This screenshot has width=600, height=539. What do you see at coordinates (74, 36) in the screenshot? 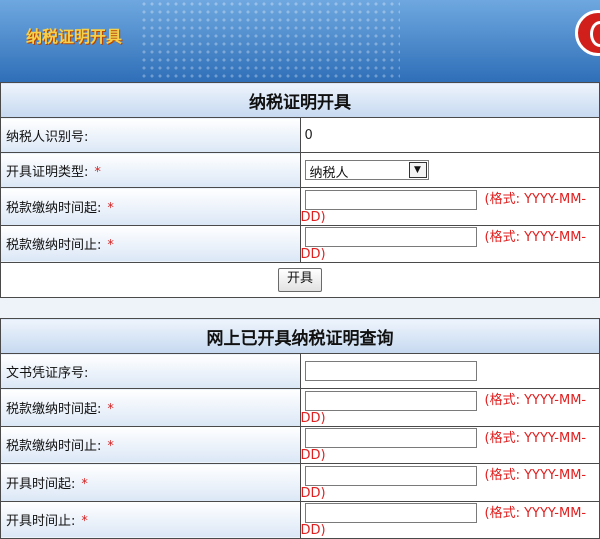
I see `banner-title: 纳税证明开具` at bounding box center [74, 36].